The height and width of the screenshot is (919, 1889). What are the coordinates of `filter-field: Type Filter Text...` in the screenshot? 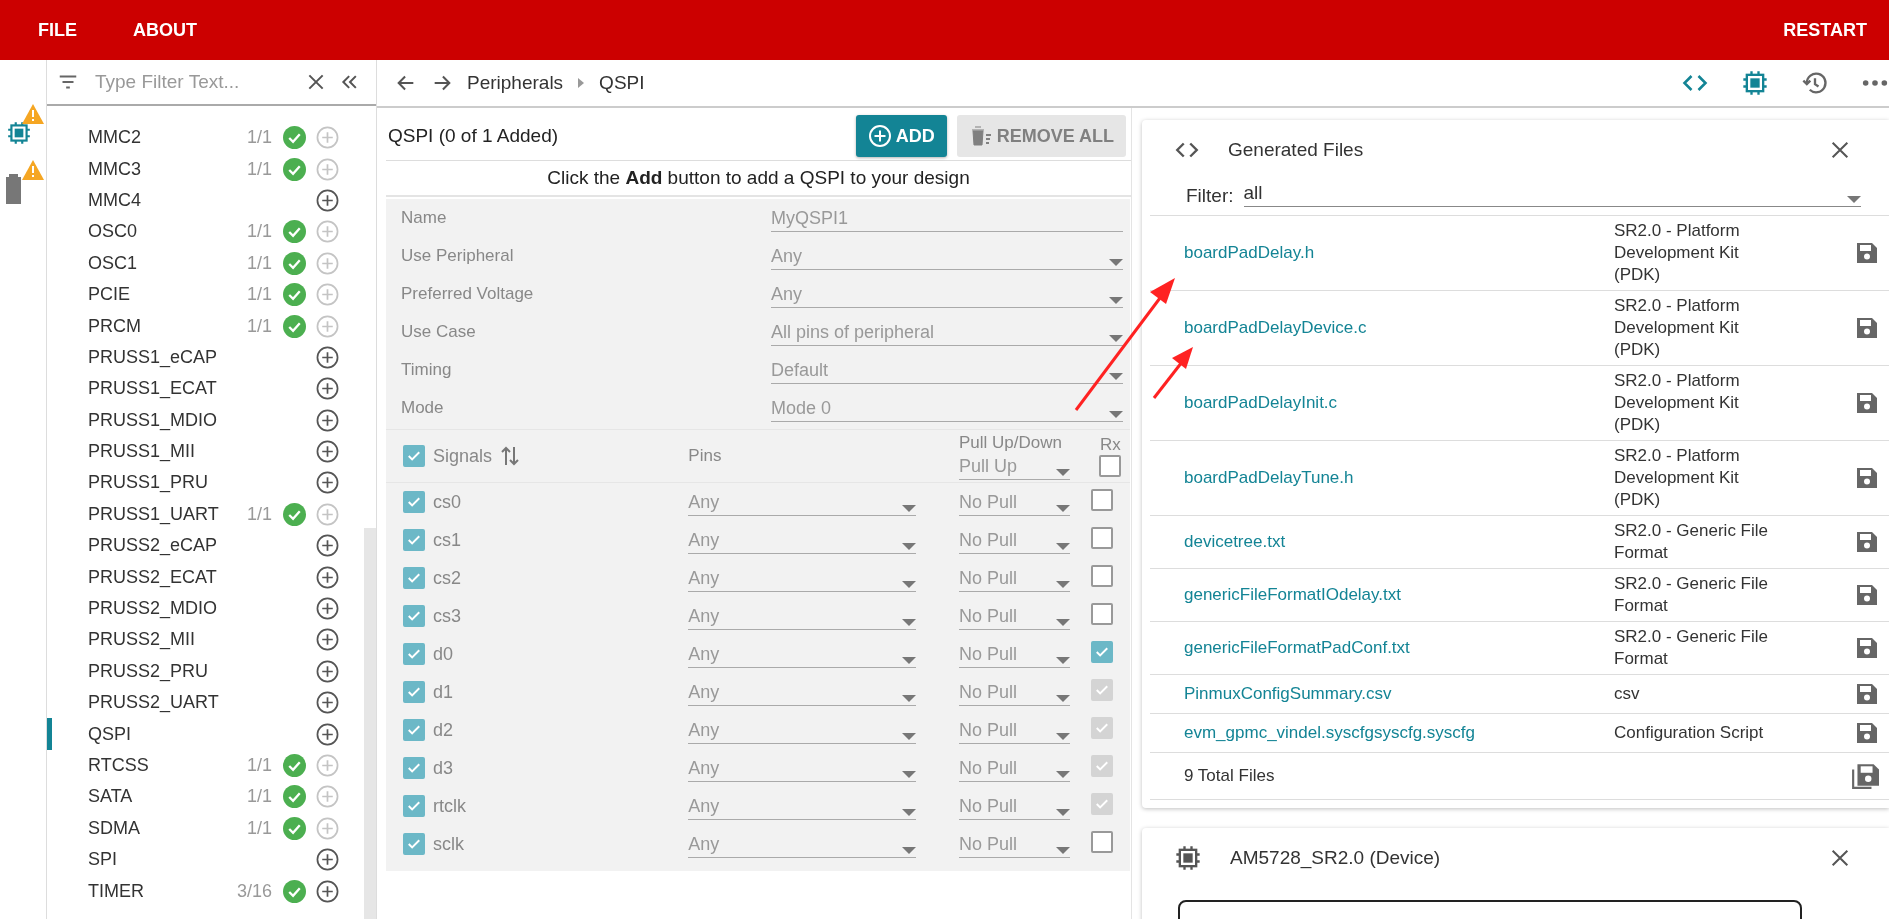 It's located at (192, 82).